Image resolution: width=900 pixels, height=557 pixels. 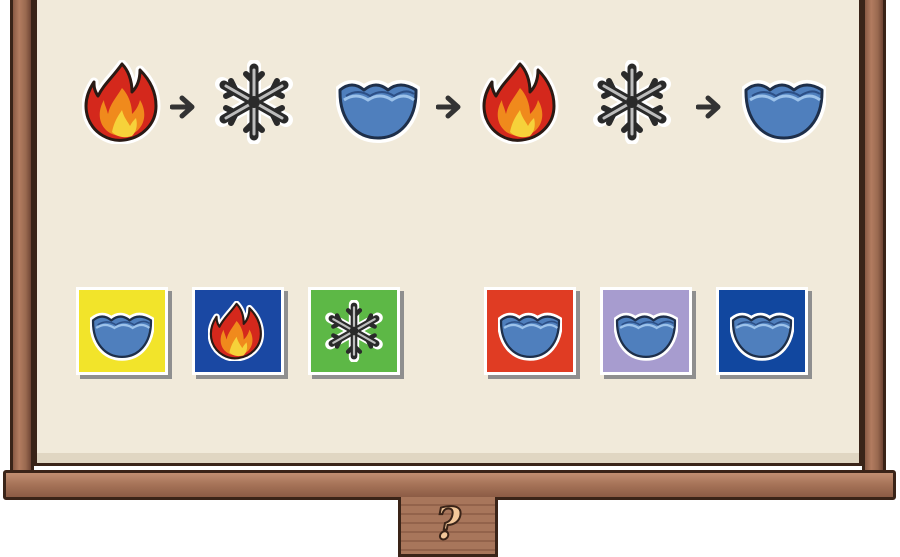 I want to click on board-frame-right-post, so click(x=874, y=239).